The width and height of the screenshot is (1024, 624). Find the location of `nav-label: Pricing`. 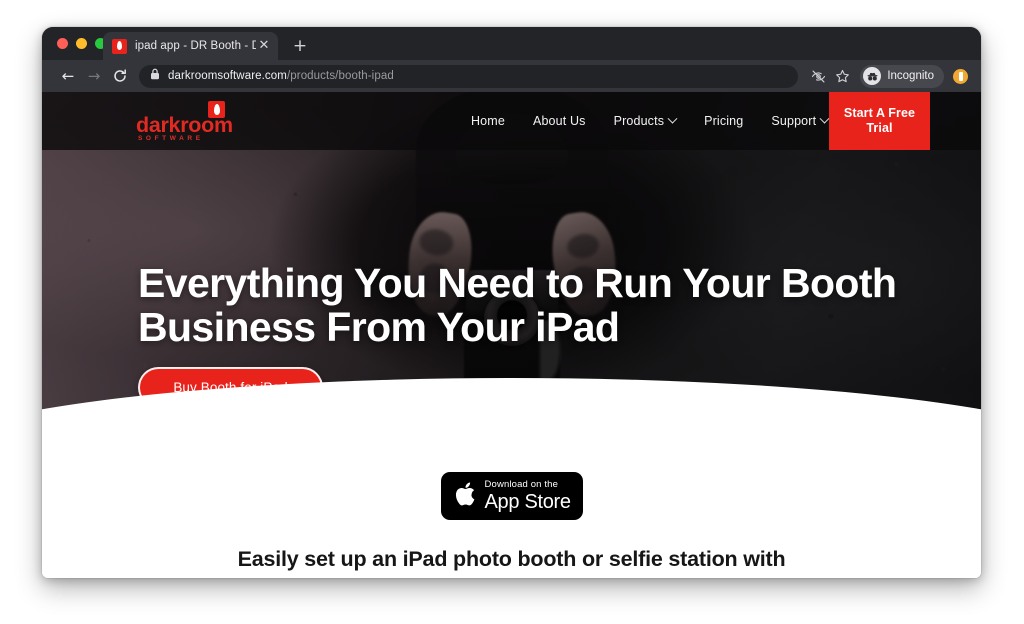

nav-label: Pricing is located at coordinates (724, 121).